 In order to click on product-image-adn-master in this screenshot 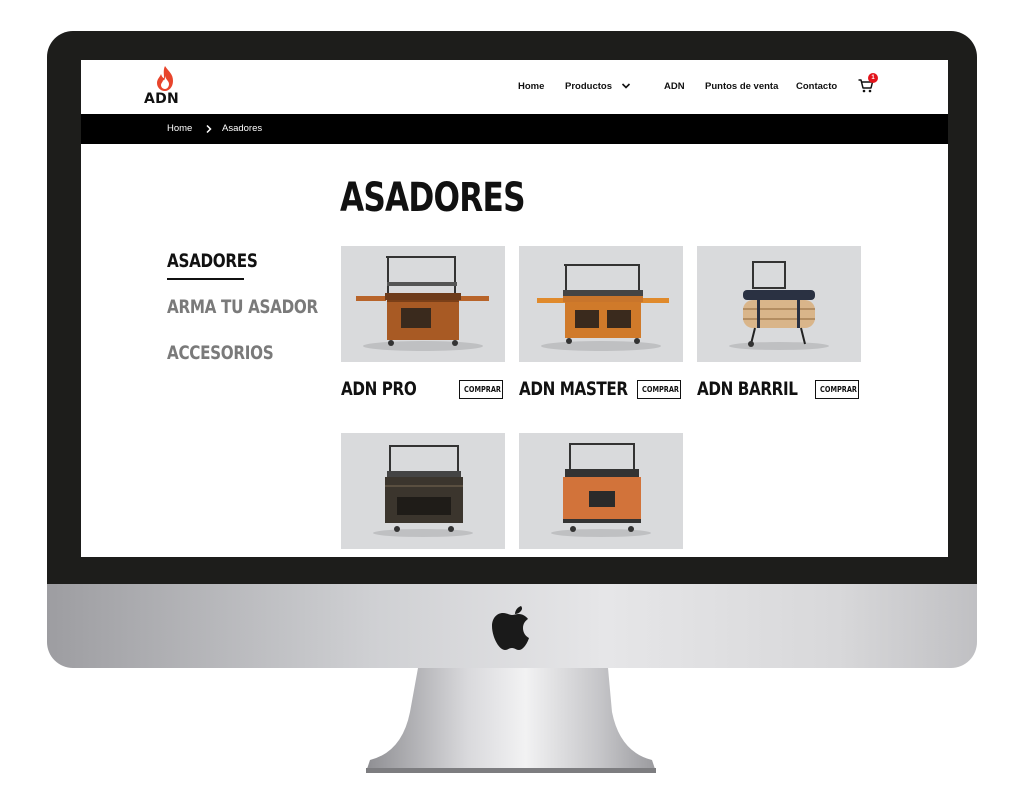, I will do `click(601, 304)`.